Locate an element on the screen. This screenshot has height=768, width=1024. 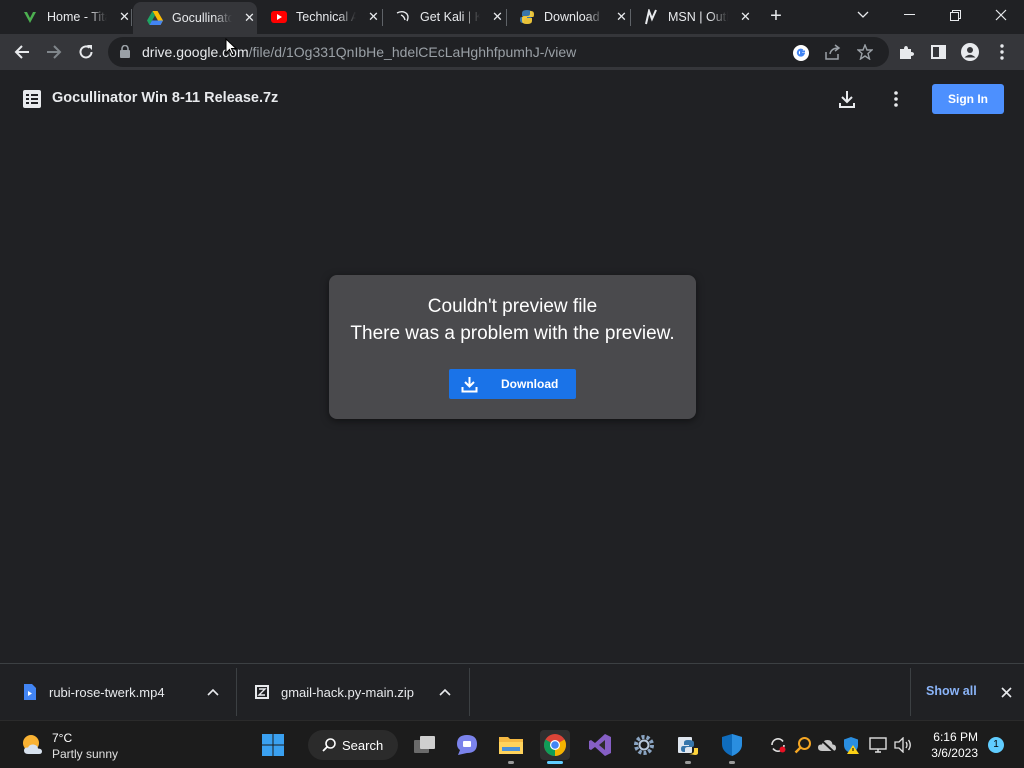
sign-in-button: Sign In is located at coordinates (968, 99).